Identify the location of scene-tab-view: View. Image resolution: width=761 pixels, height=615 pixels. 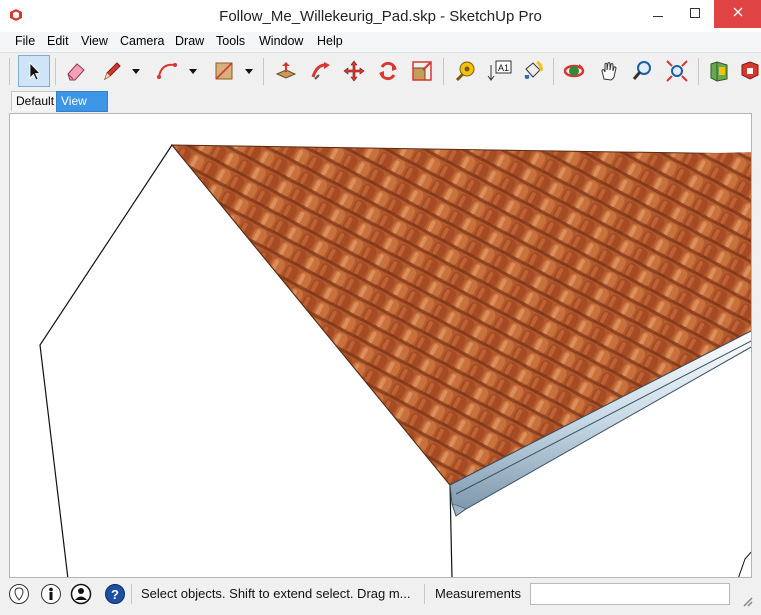
(82, 101).